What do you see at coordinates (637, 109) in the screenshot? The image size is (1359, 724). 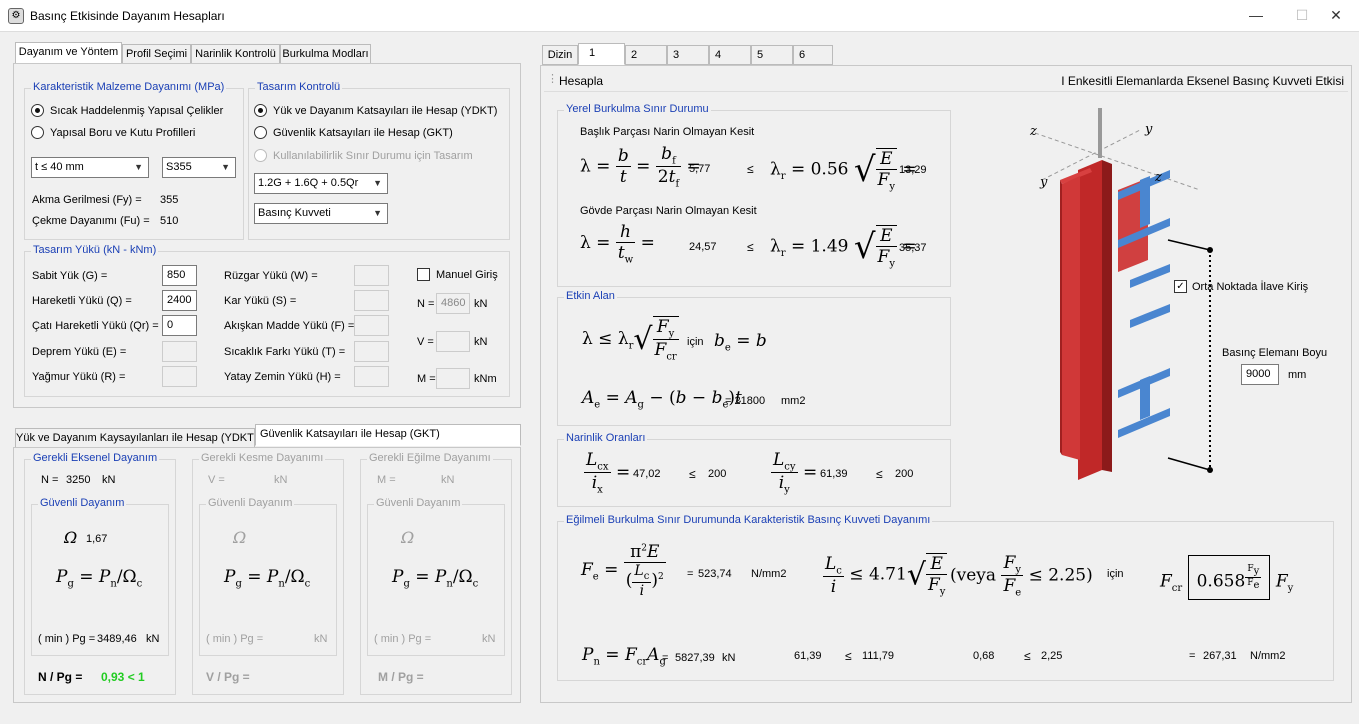 I see `local-buckling-title: Yerel Burkulma Sınır Durumu` at bounding box center [637, 109].